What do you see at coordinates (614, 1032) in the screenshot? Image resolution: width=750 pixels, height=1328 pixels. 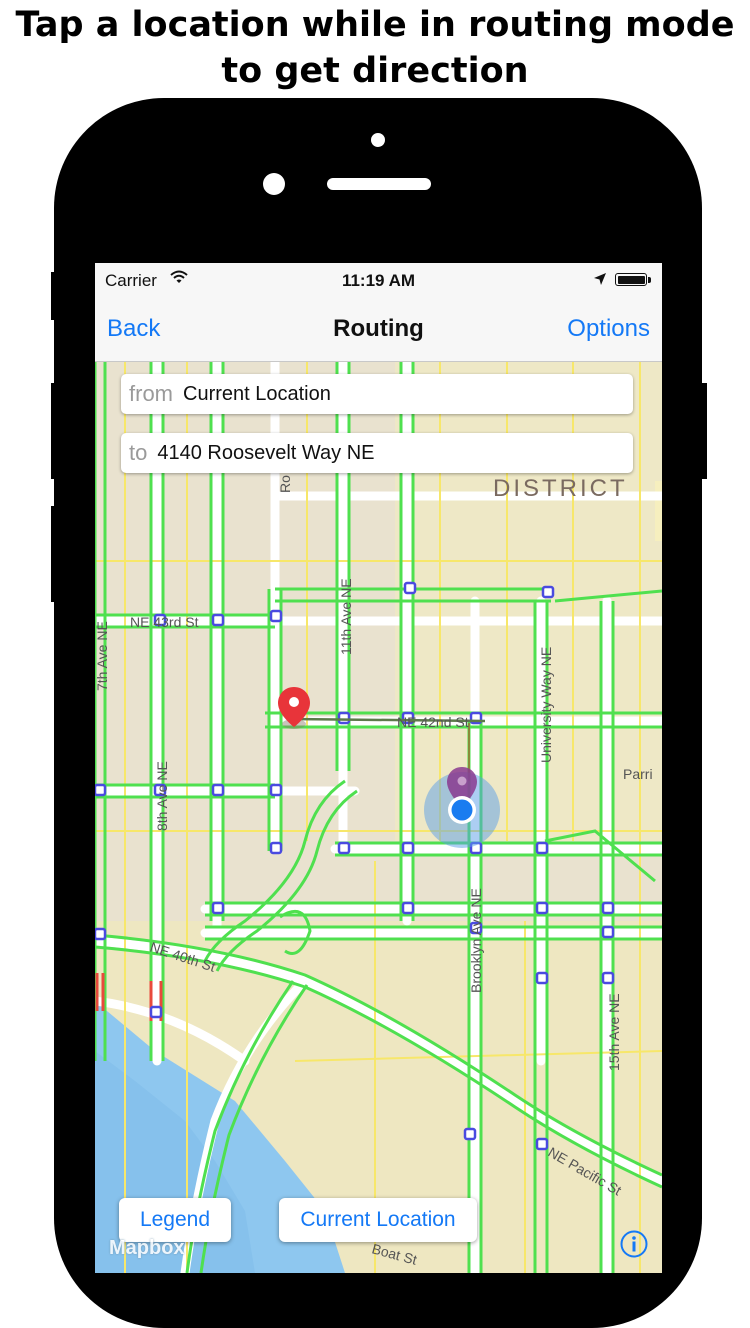 I see `ave-15th-label: 15th Ave NE` at bounding box center [614, 1032].